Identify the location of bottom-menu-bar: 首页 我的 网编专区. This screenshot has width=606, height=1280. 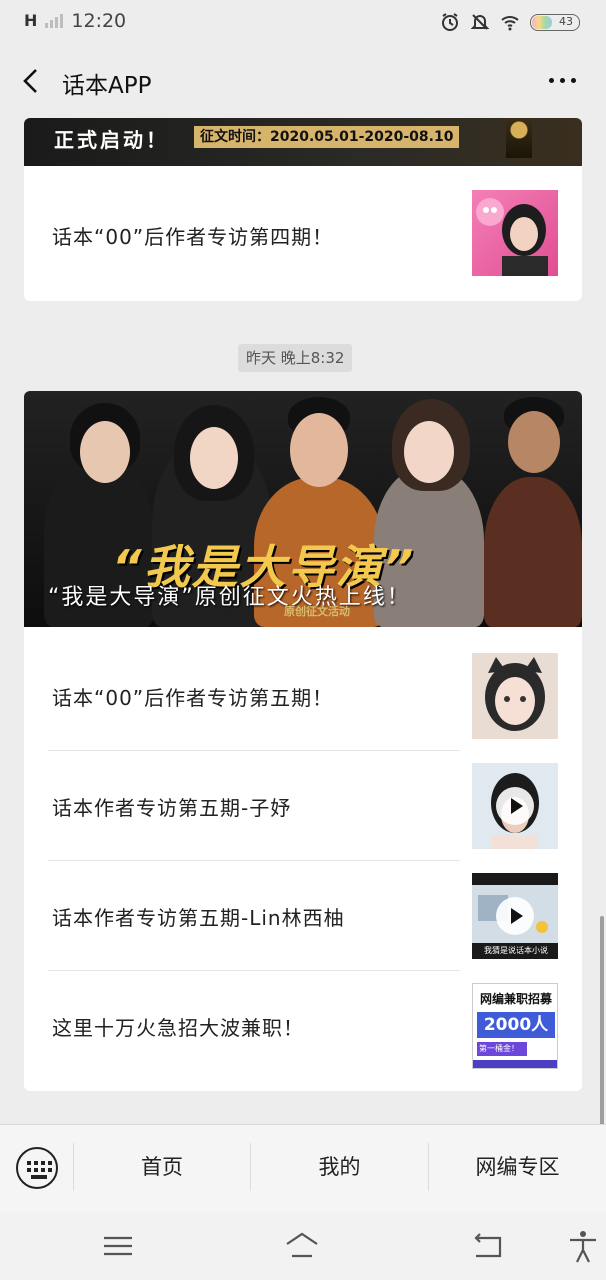
(303, 1168).